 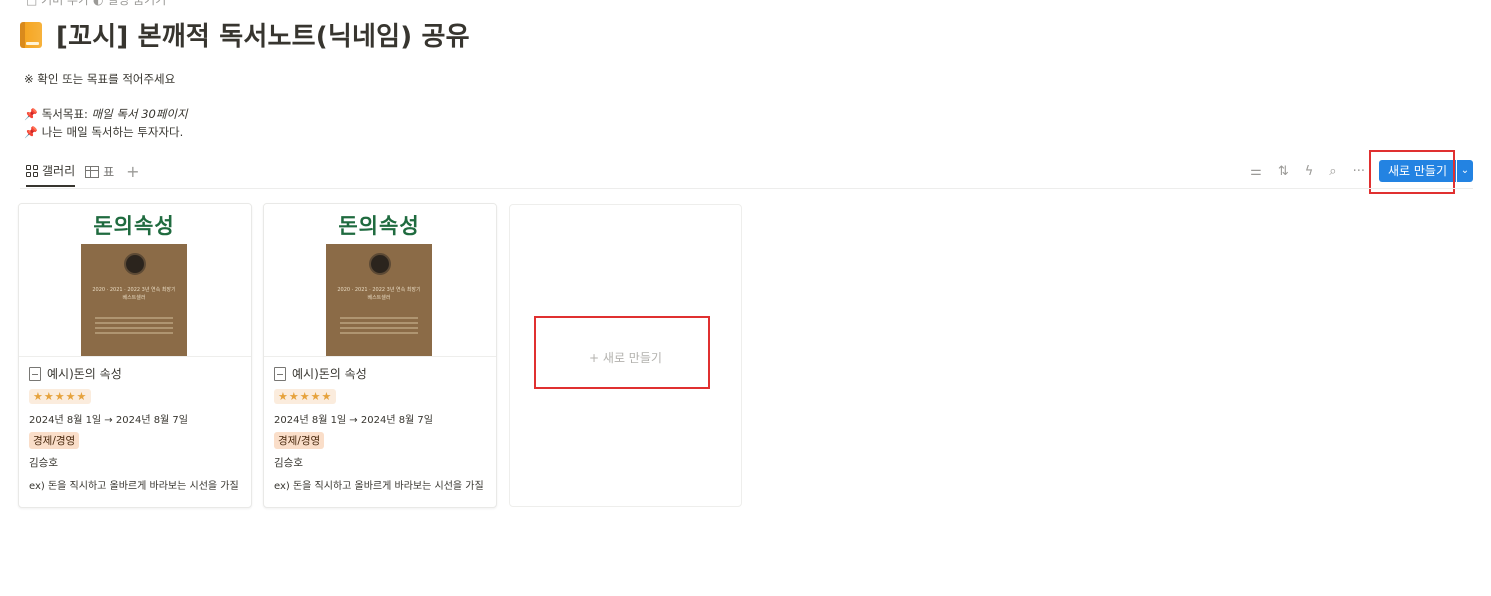 I want to click on description-line-goal: 📌 독서목표: 매일 독서 30페이지, so click(x=106, y=114).